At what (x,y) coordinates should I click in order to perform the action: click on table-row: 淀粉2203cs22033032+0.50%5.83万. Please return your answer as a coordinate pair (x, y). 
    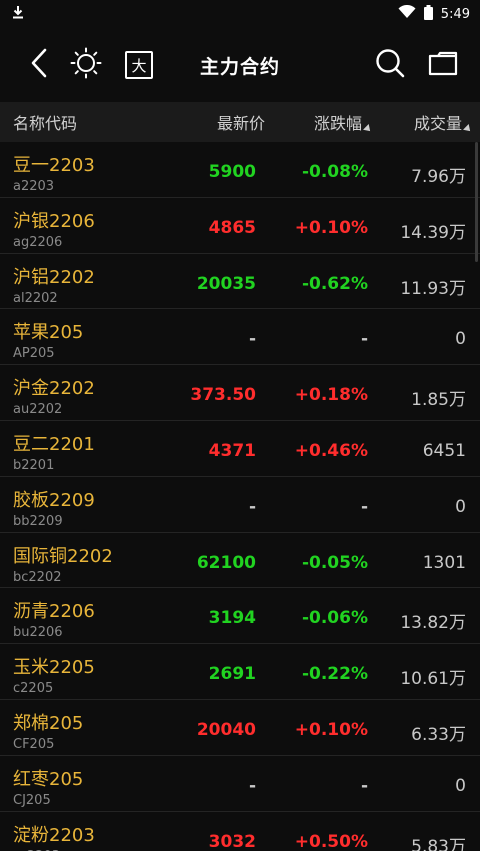
    Looking at the image, I should click on (240, 831).